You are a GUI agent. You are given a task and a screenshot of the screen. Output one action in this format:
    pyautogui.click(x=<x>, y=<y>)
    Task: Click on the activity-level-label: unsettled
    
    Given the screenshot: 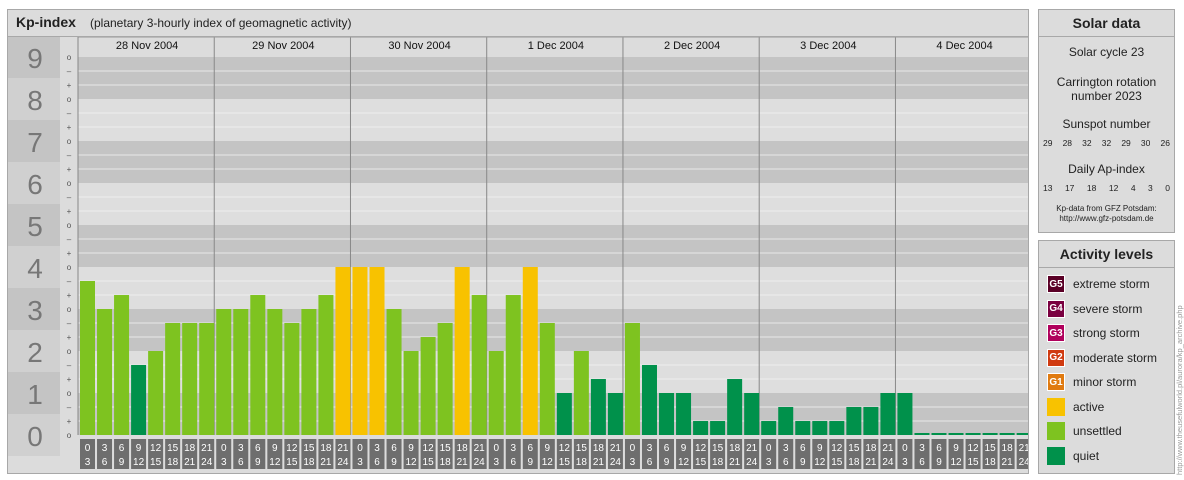 What is the action you would take?
    pyautogui.click(x=1097, y=431)
    